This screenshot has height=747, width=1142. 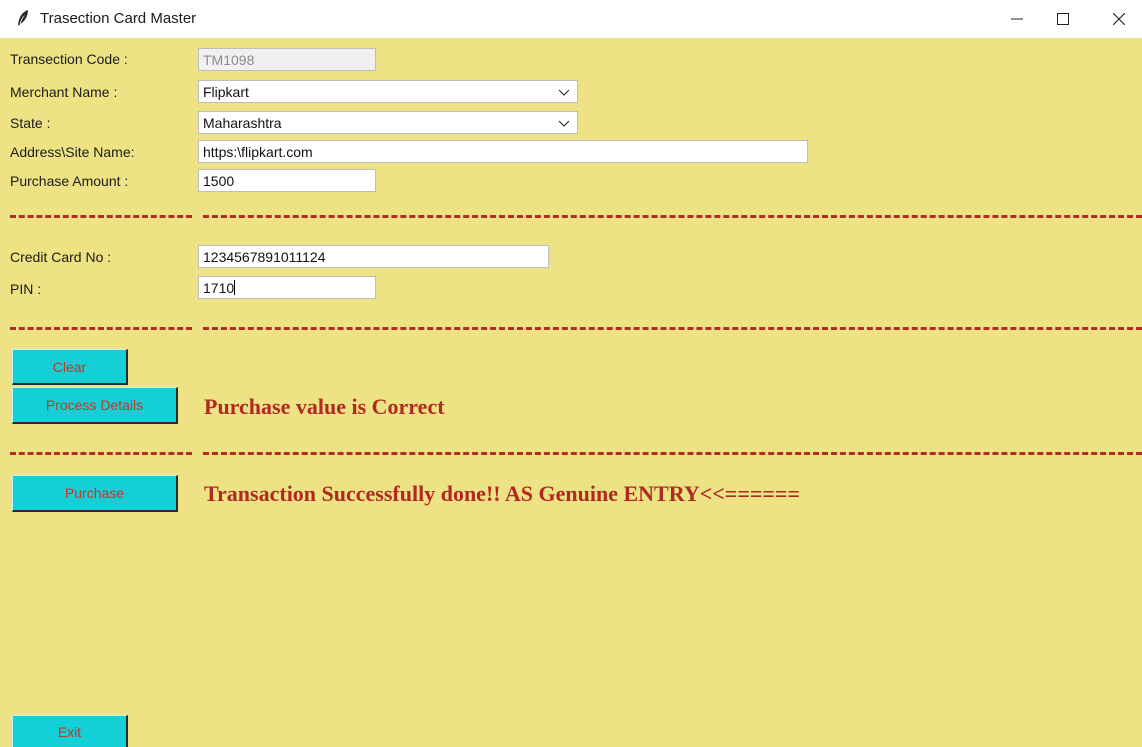 What do you see at coordinates (388, 122) in the screenshot?
I see `state-select: Maharashtra` at bounding box center [388, 122].